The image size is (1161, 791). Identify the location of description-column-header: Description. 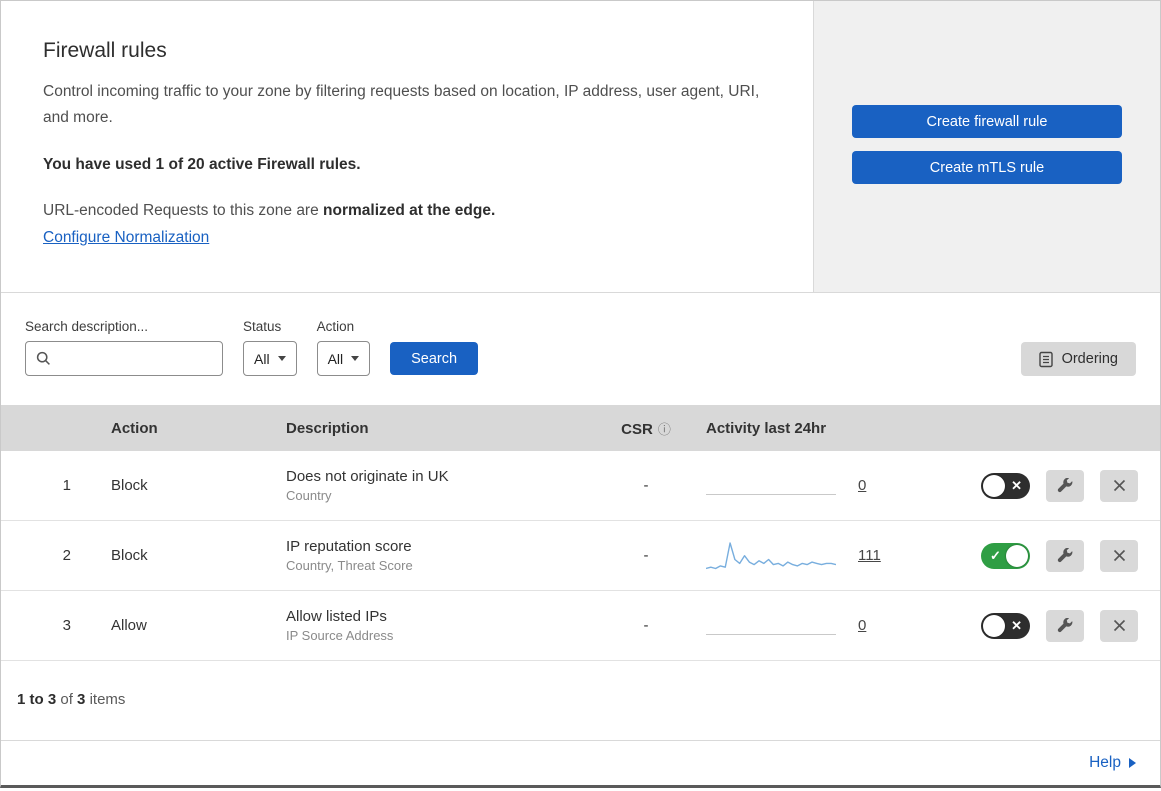
(327, 428).